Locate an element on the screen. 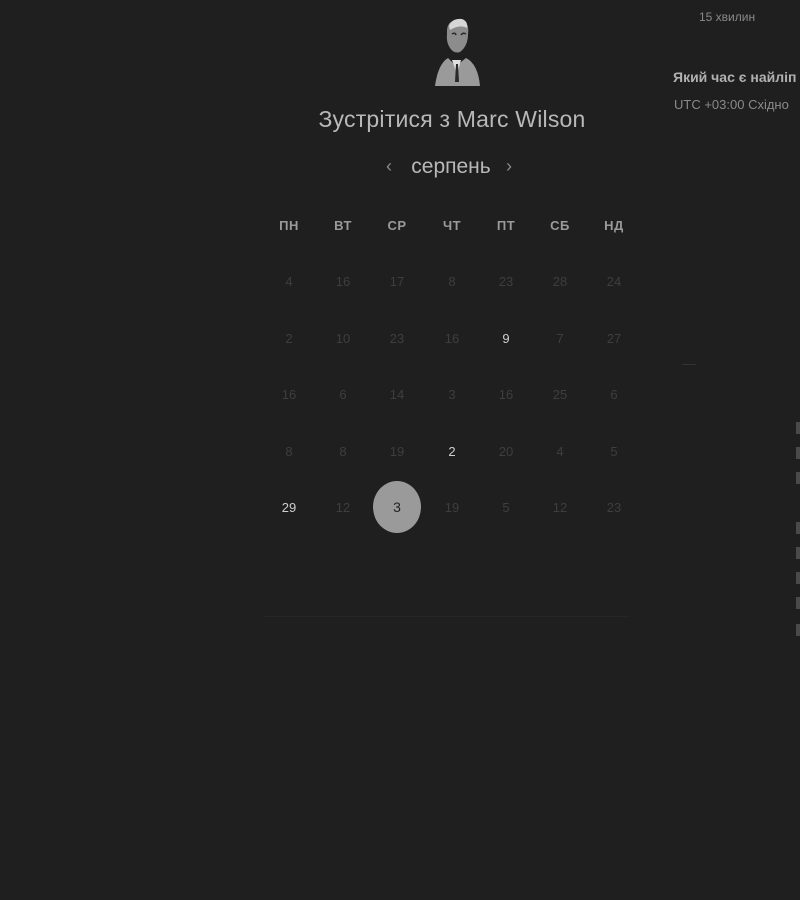  month-navigation: ‹ серпень › is located at coordinates (451, 168).